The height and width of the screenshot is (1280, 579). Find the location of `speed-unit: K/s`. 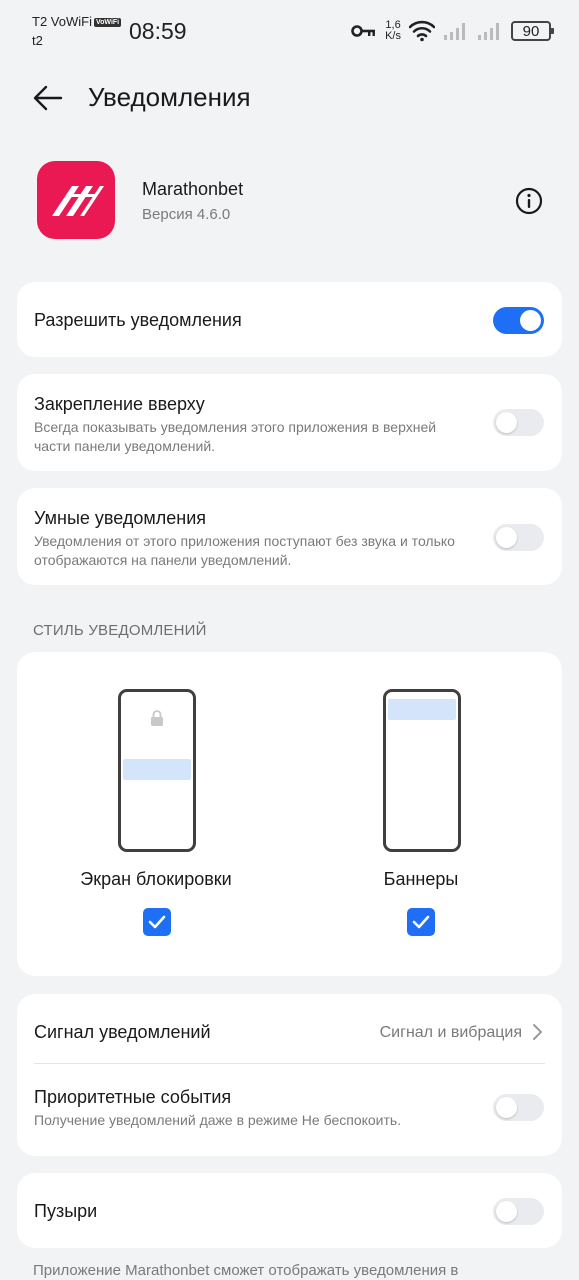

speed-unit: K/s is located at coordinates (393, 36).